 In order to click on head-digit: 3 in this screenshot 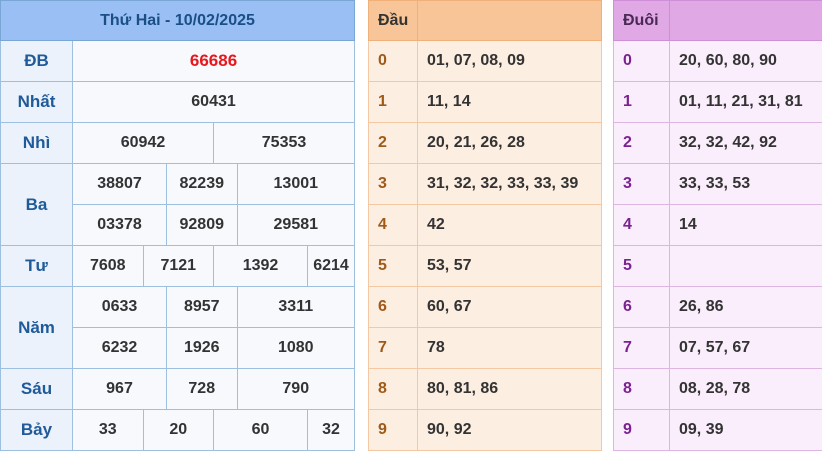, I will do `click(393, 184)`.